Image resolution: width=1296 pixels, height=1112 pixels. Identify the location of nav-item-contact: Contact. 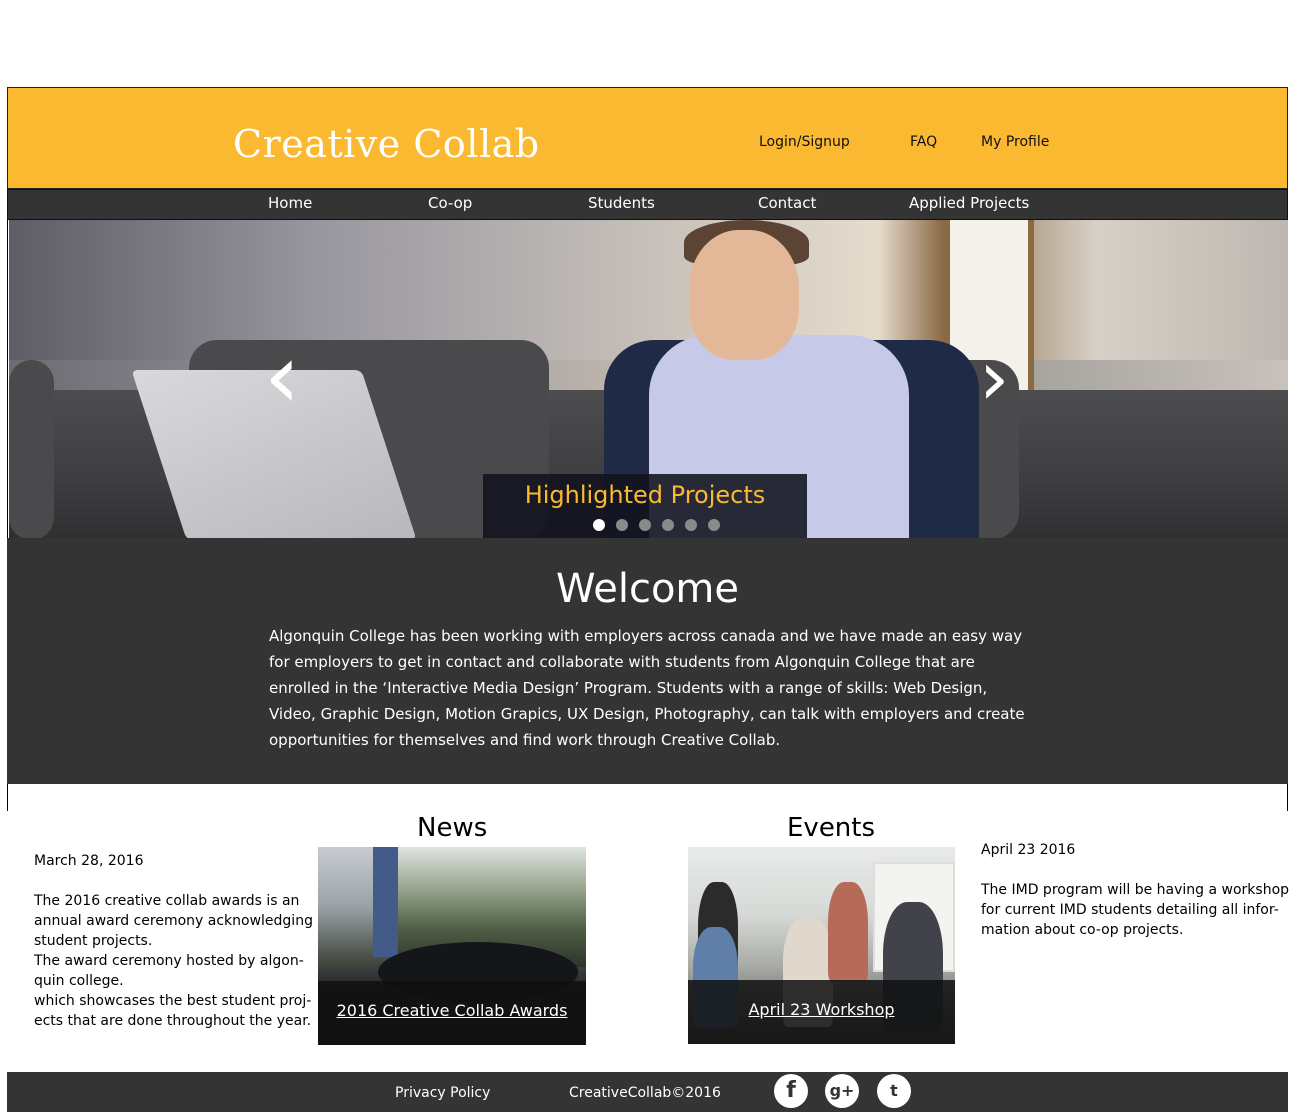
(787, 203).